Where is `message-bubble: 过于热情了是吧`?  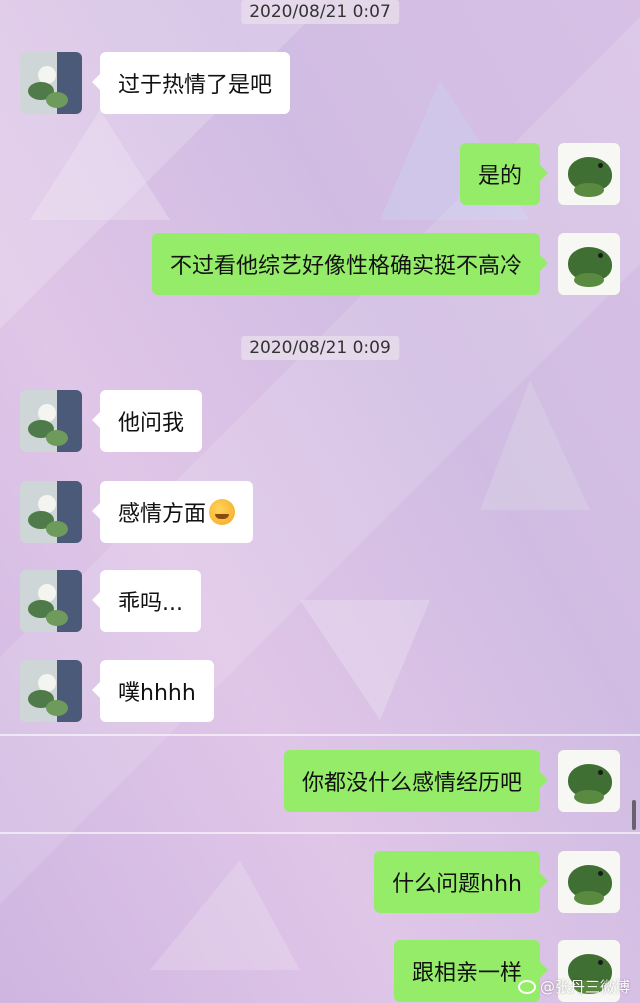 message-bubble: 过于热情了是吧 is located at coordinates (191, 83).